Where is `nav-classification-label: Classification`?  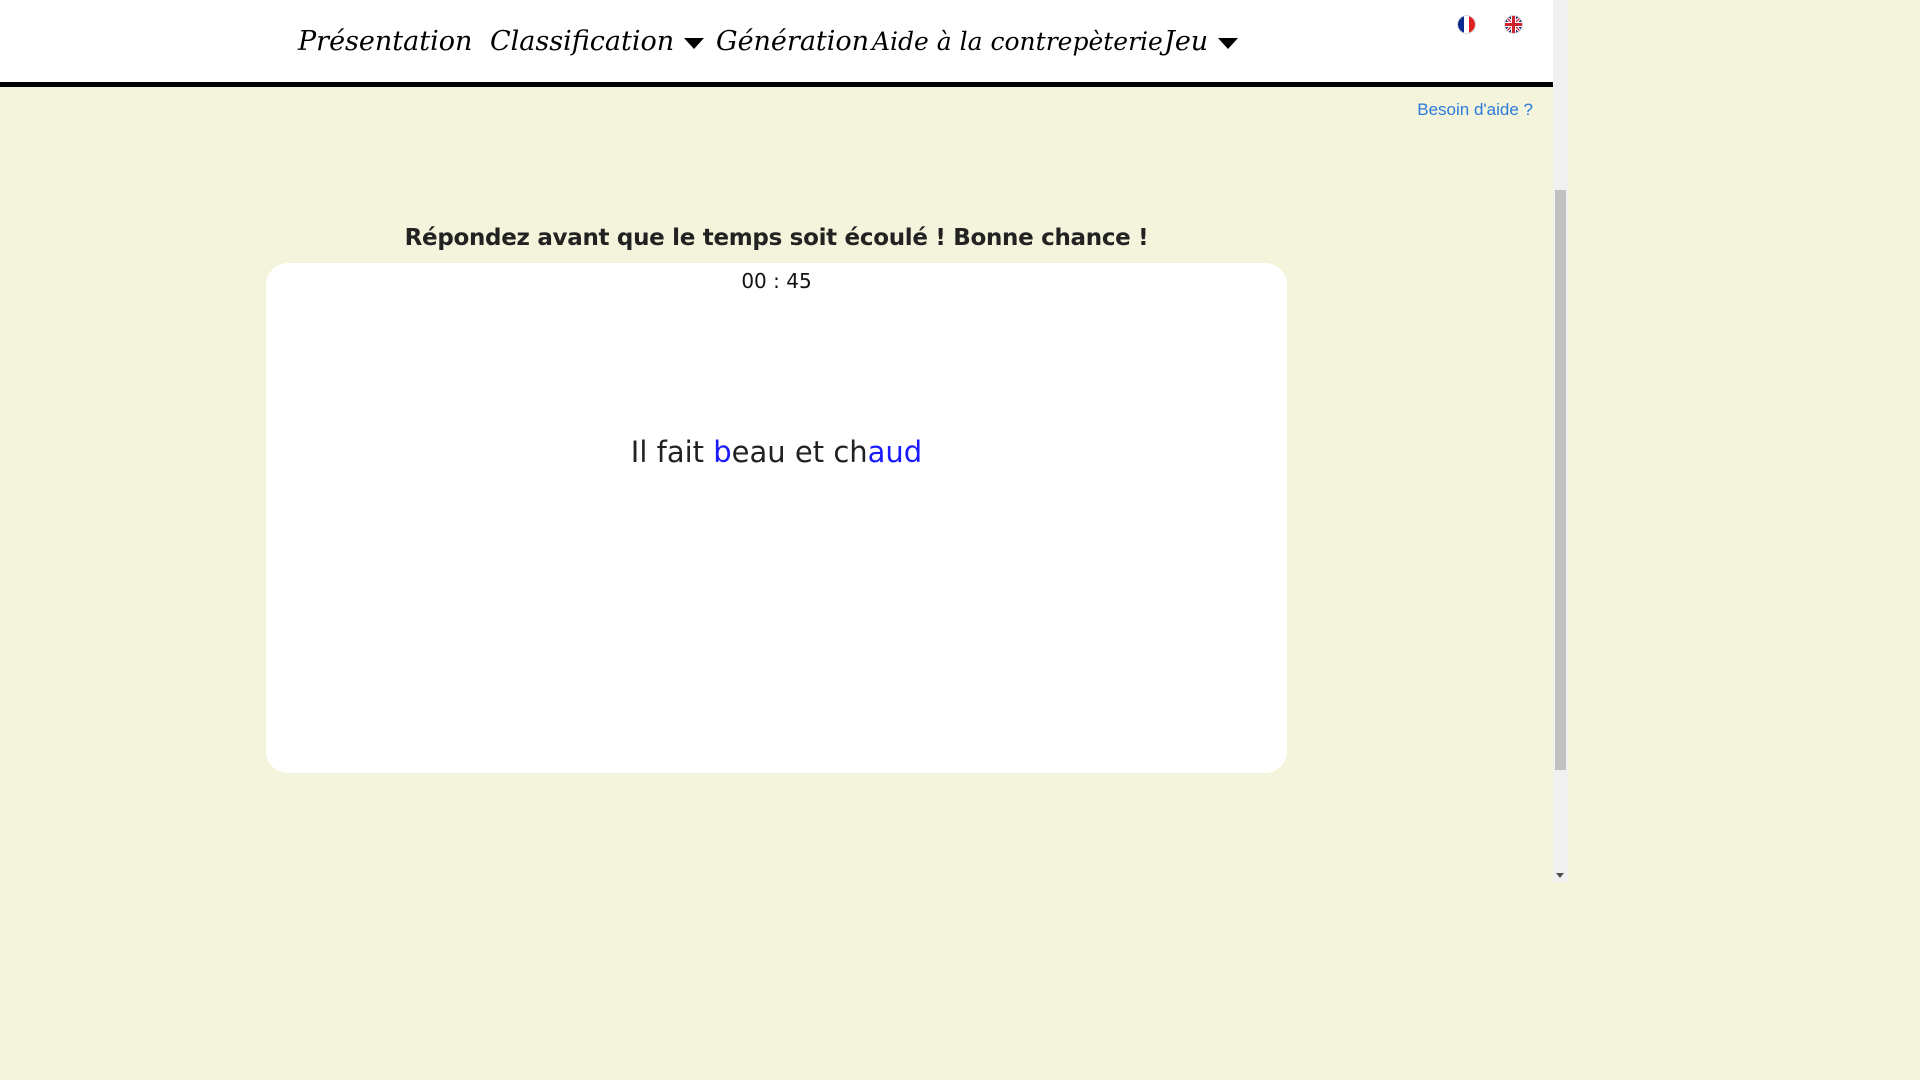
nav-classification-label: Classification is located at coordinates (582, 41).